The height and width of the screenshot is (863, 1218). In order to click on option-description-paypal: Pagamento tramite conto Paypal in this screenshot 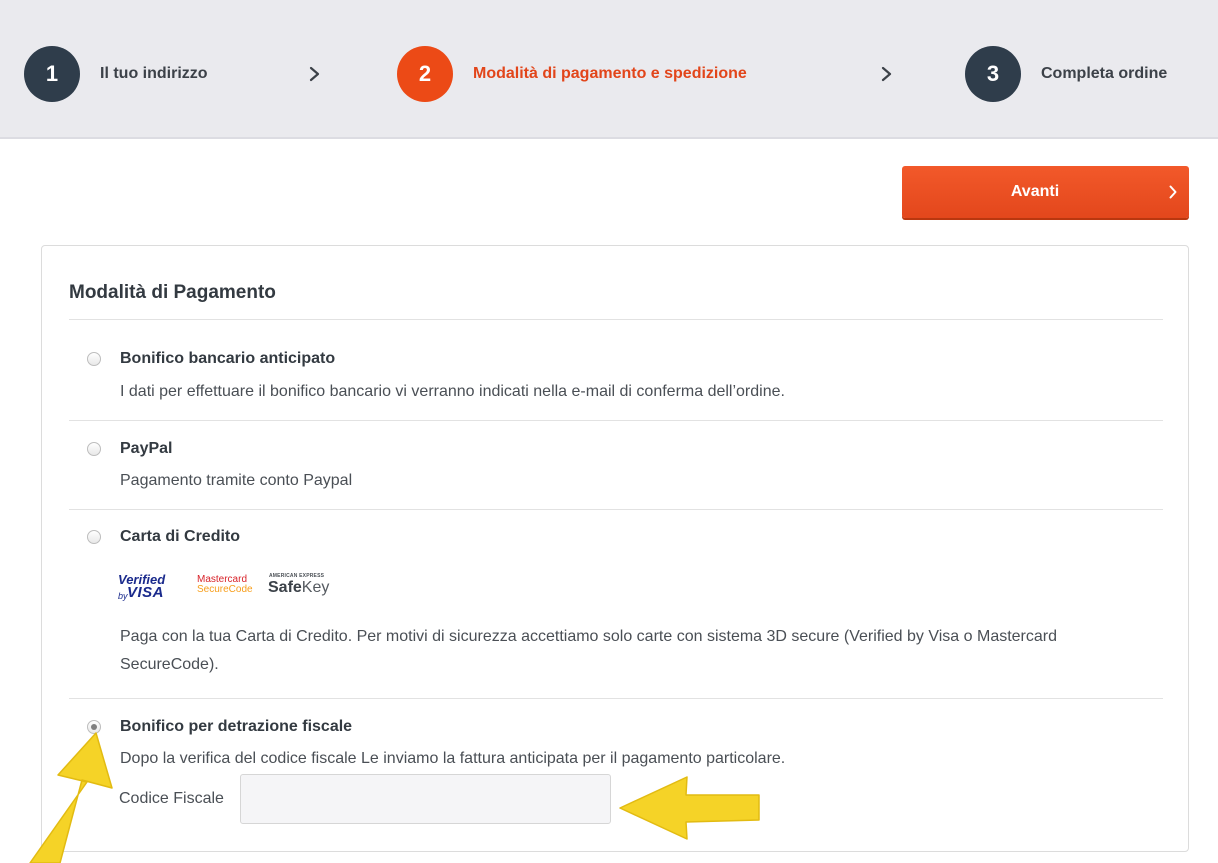, I will do `click(236, 480)`.